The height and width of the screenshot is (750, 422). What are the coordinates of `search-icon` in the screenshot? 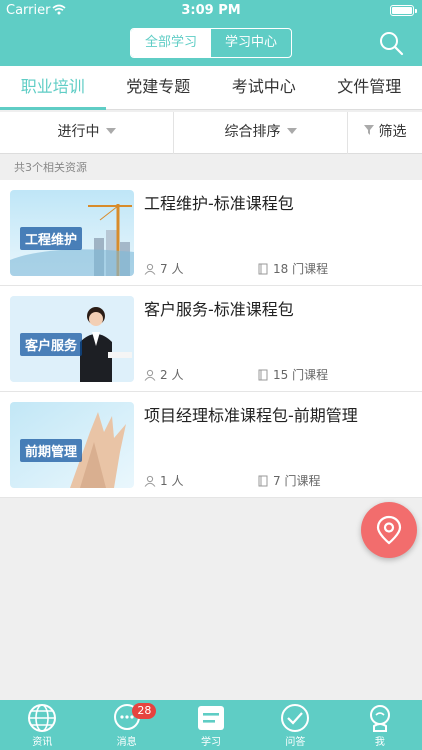 It's located at (391, 43).